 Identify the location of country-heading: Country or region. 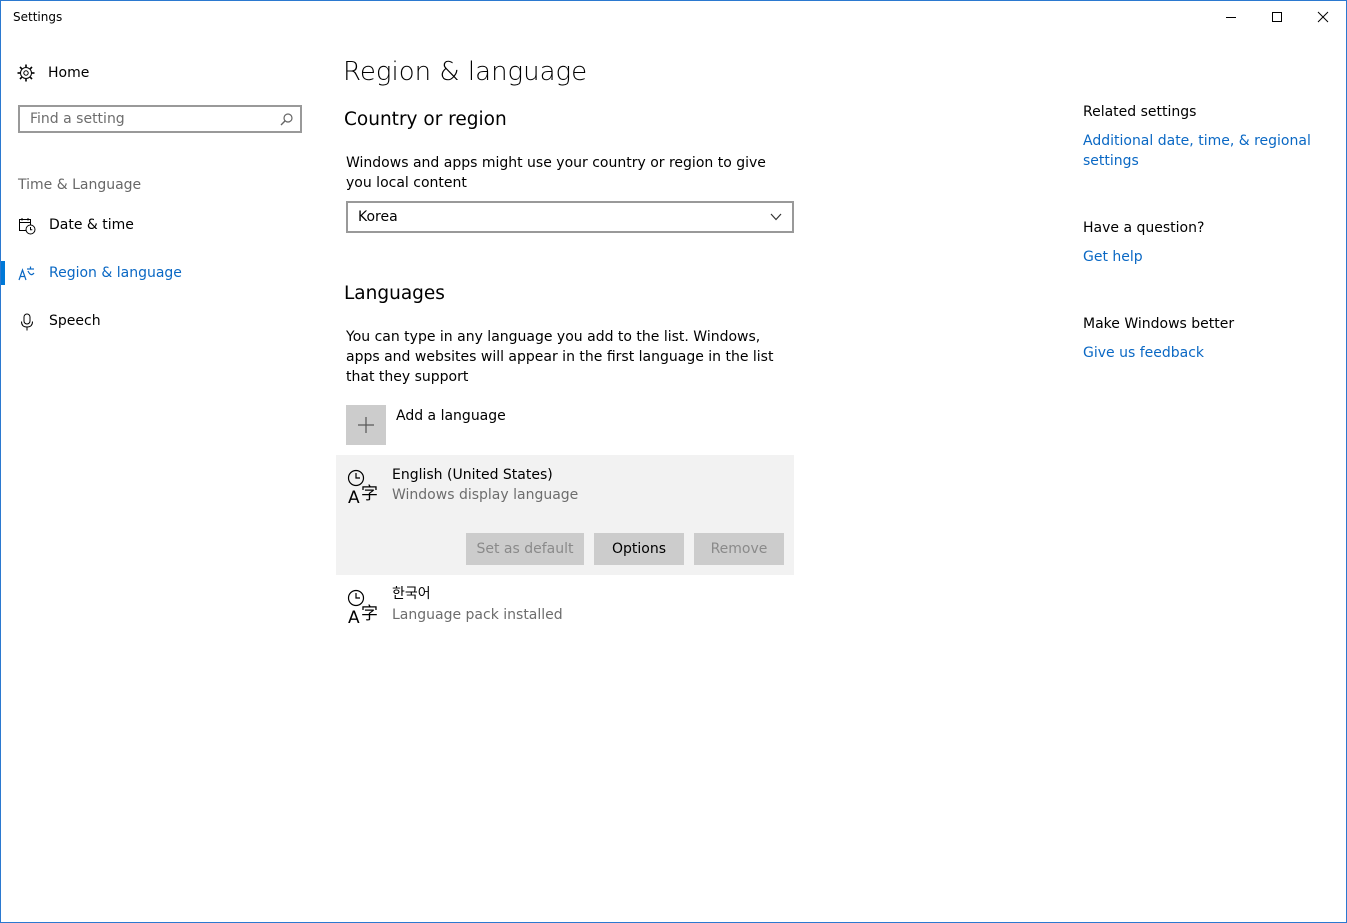
(425, 119).